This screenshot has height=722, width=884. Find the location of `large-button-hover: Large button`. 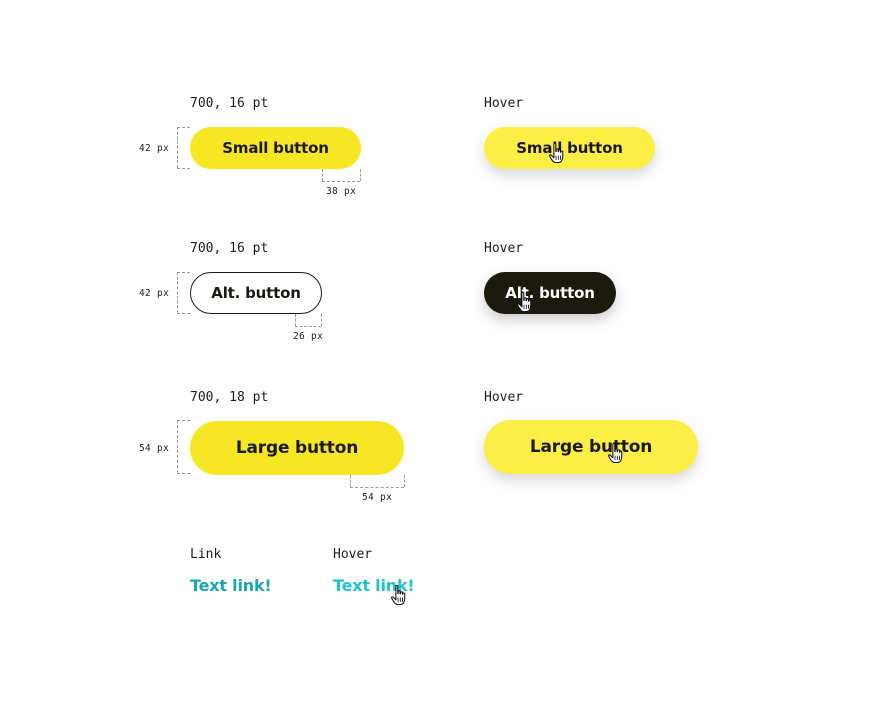

large-button-hover: Large button is located at coordinates (591, 447).